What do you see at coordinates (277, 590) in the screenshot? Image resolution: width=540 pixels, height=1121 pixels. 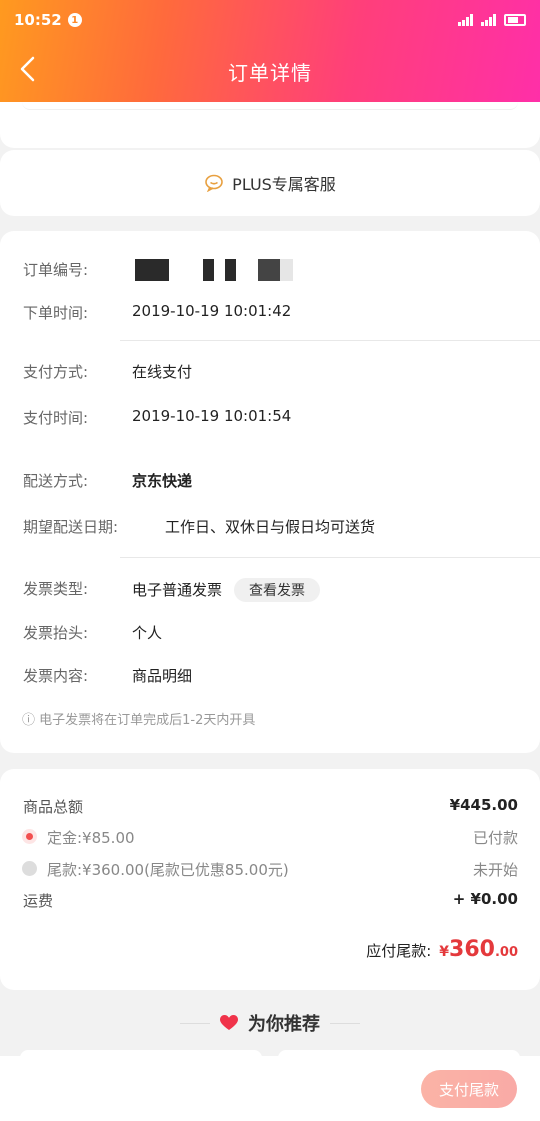 I see `view-invoice-button: 查看发票` at bounding box center [277, 590].